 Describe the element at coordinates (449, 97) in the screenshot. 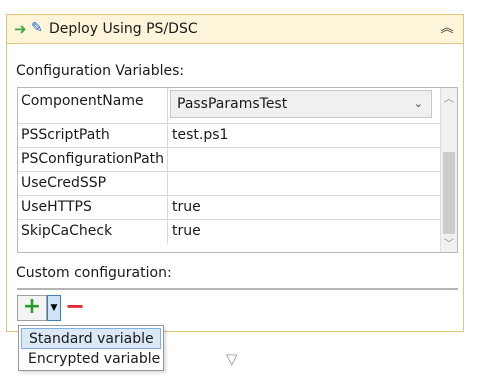

I see `scroll-up-icon: ︿` at that location.